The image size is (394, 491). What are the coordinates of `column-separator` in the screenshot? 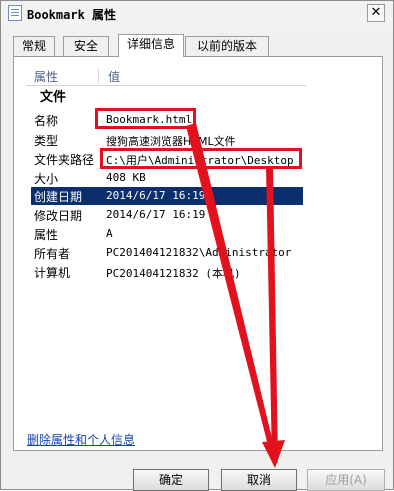 It's located at (98, 76).